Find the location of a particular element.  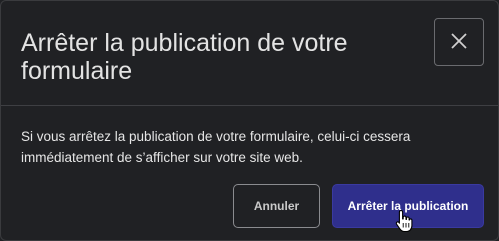

close-button is located at coordinates (459, 42).